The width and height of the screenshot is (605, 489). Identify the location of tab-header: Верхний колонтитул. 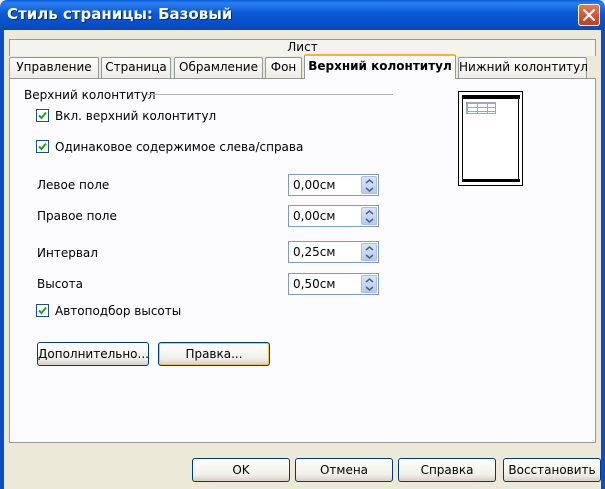
(380, 66).